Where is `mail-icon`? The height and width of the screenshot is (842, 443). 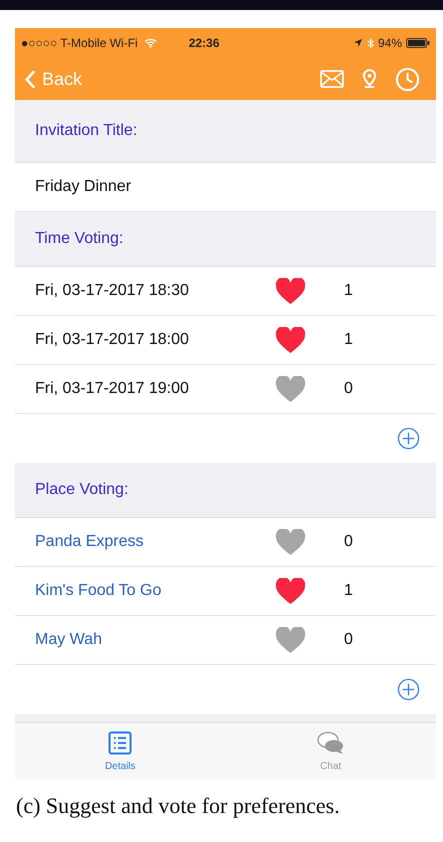 mail-icon is located at coordinates (332, 79).